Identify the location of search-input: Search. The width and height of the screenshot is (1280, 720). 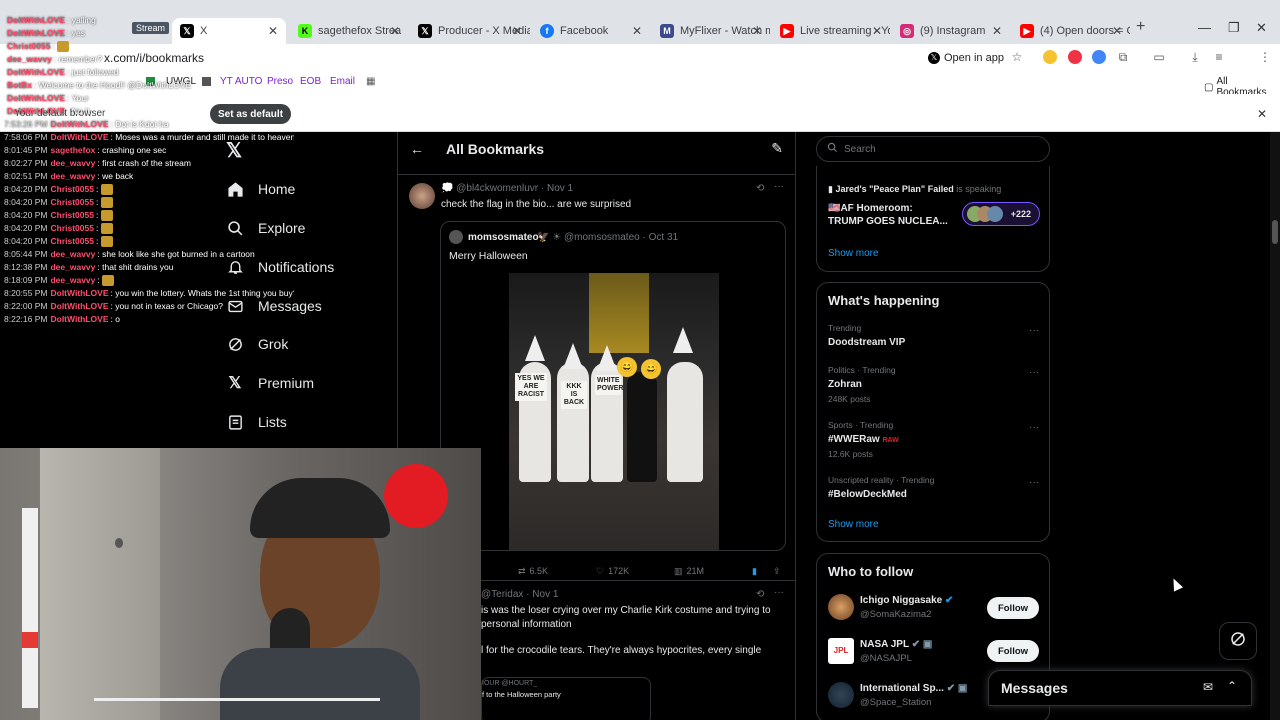
(933, 149).